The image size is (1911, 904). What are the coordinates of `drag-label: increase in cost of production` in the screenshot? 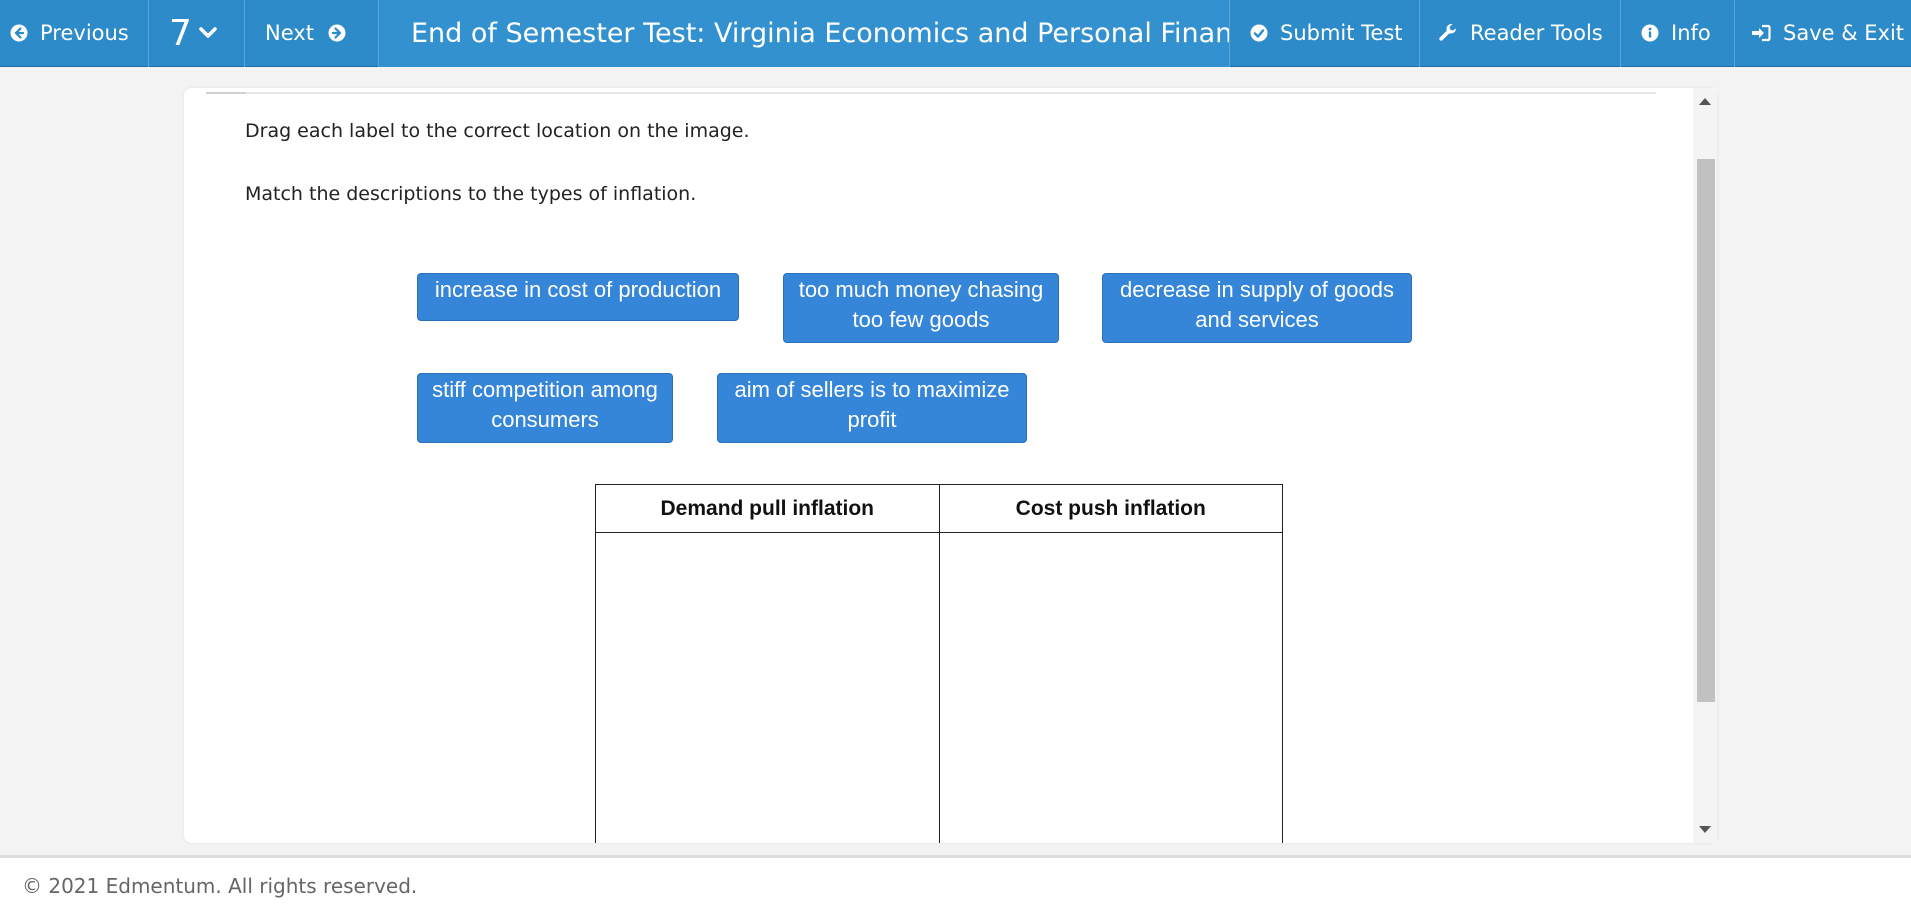 It's located at (578, 297).